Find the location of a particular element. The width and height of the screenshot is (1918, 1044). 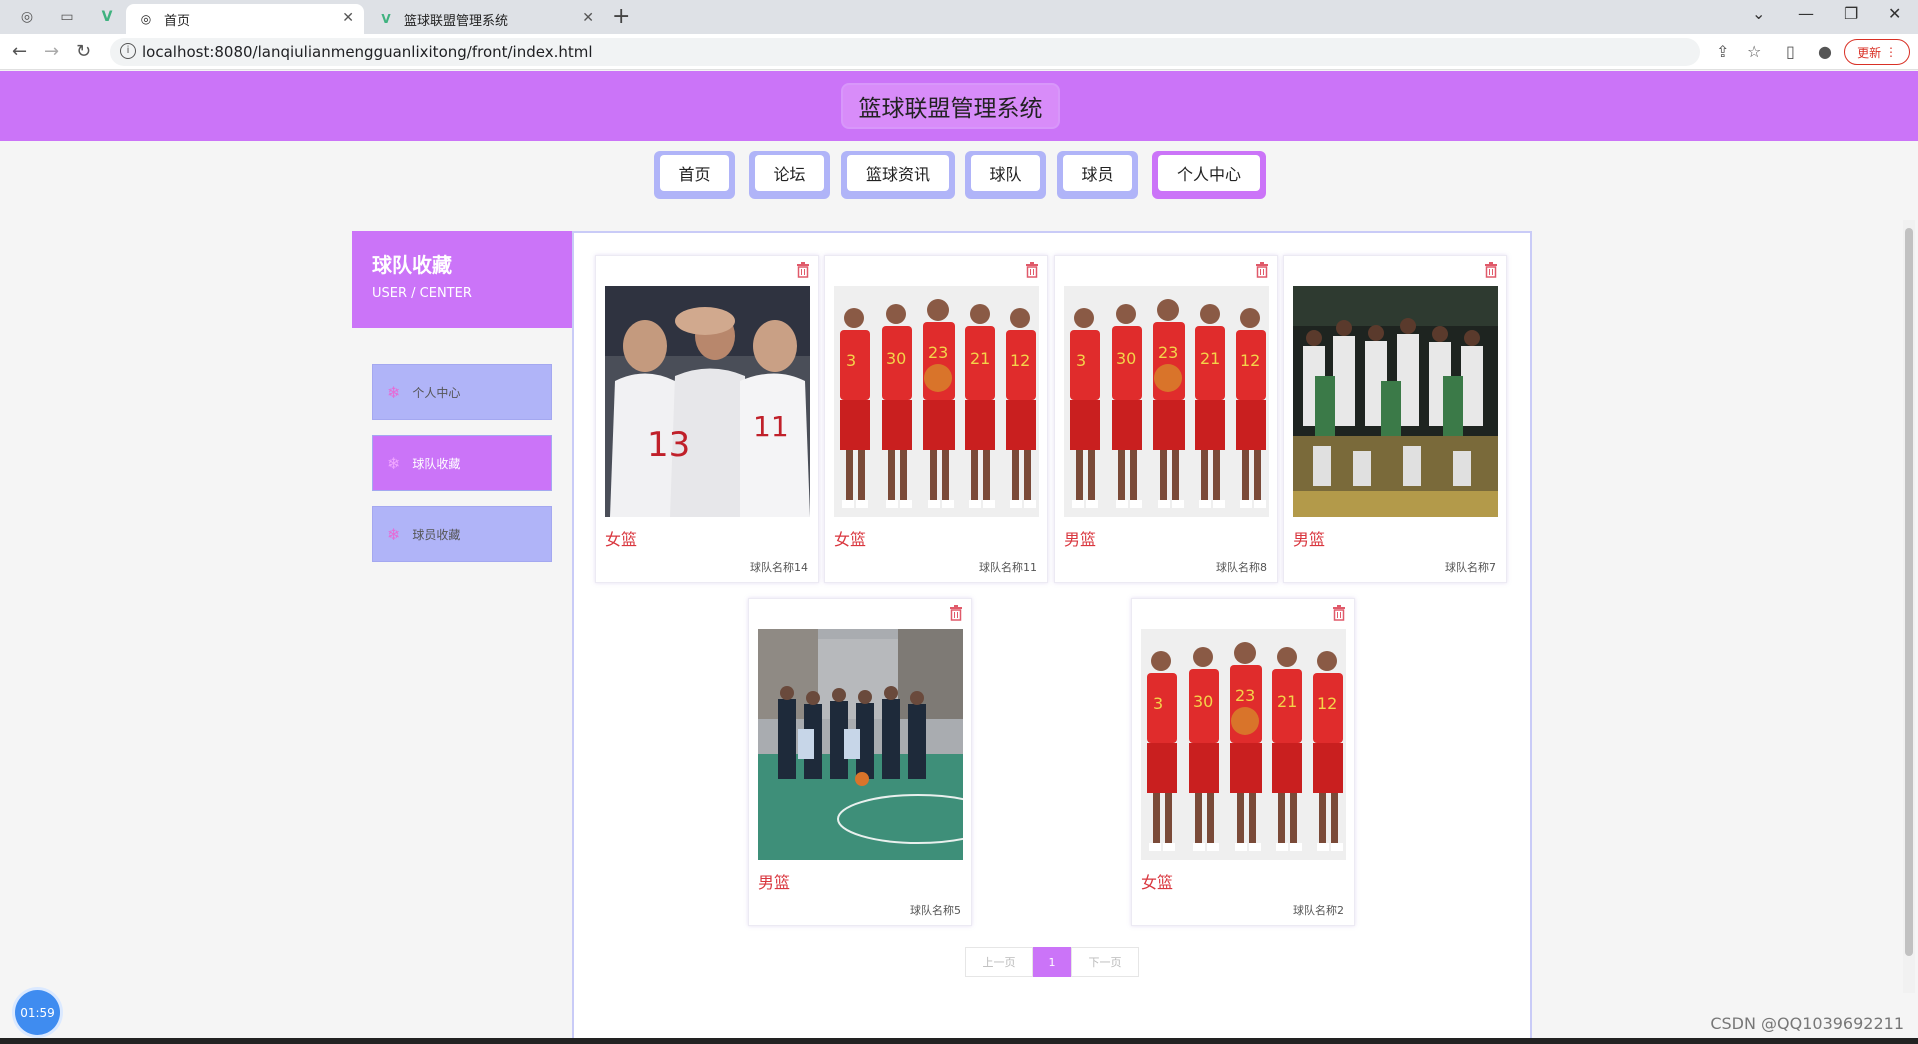

team-card: 3 30 23 21 12 女篮 球队名称2 is located at coordinates (1243, 762).